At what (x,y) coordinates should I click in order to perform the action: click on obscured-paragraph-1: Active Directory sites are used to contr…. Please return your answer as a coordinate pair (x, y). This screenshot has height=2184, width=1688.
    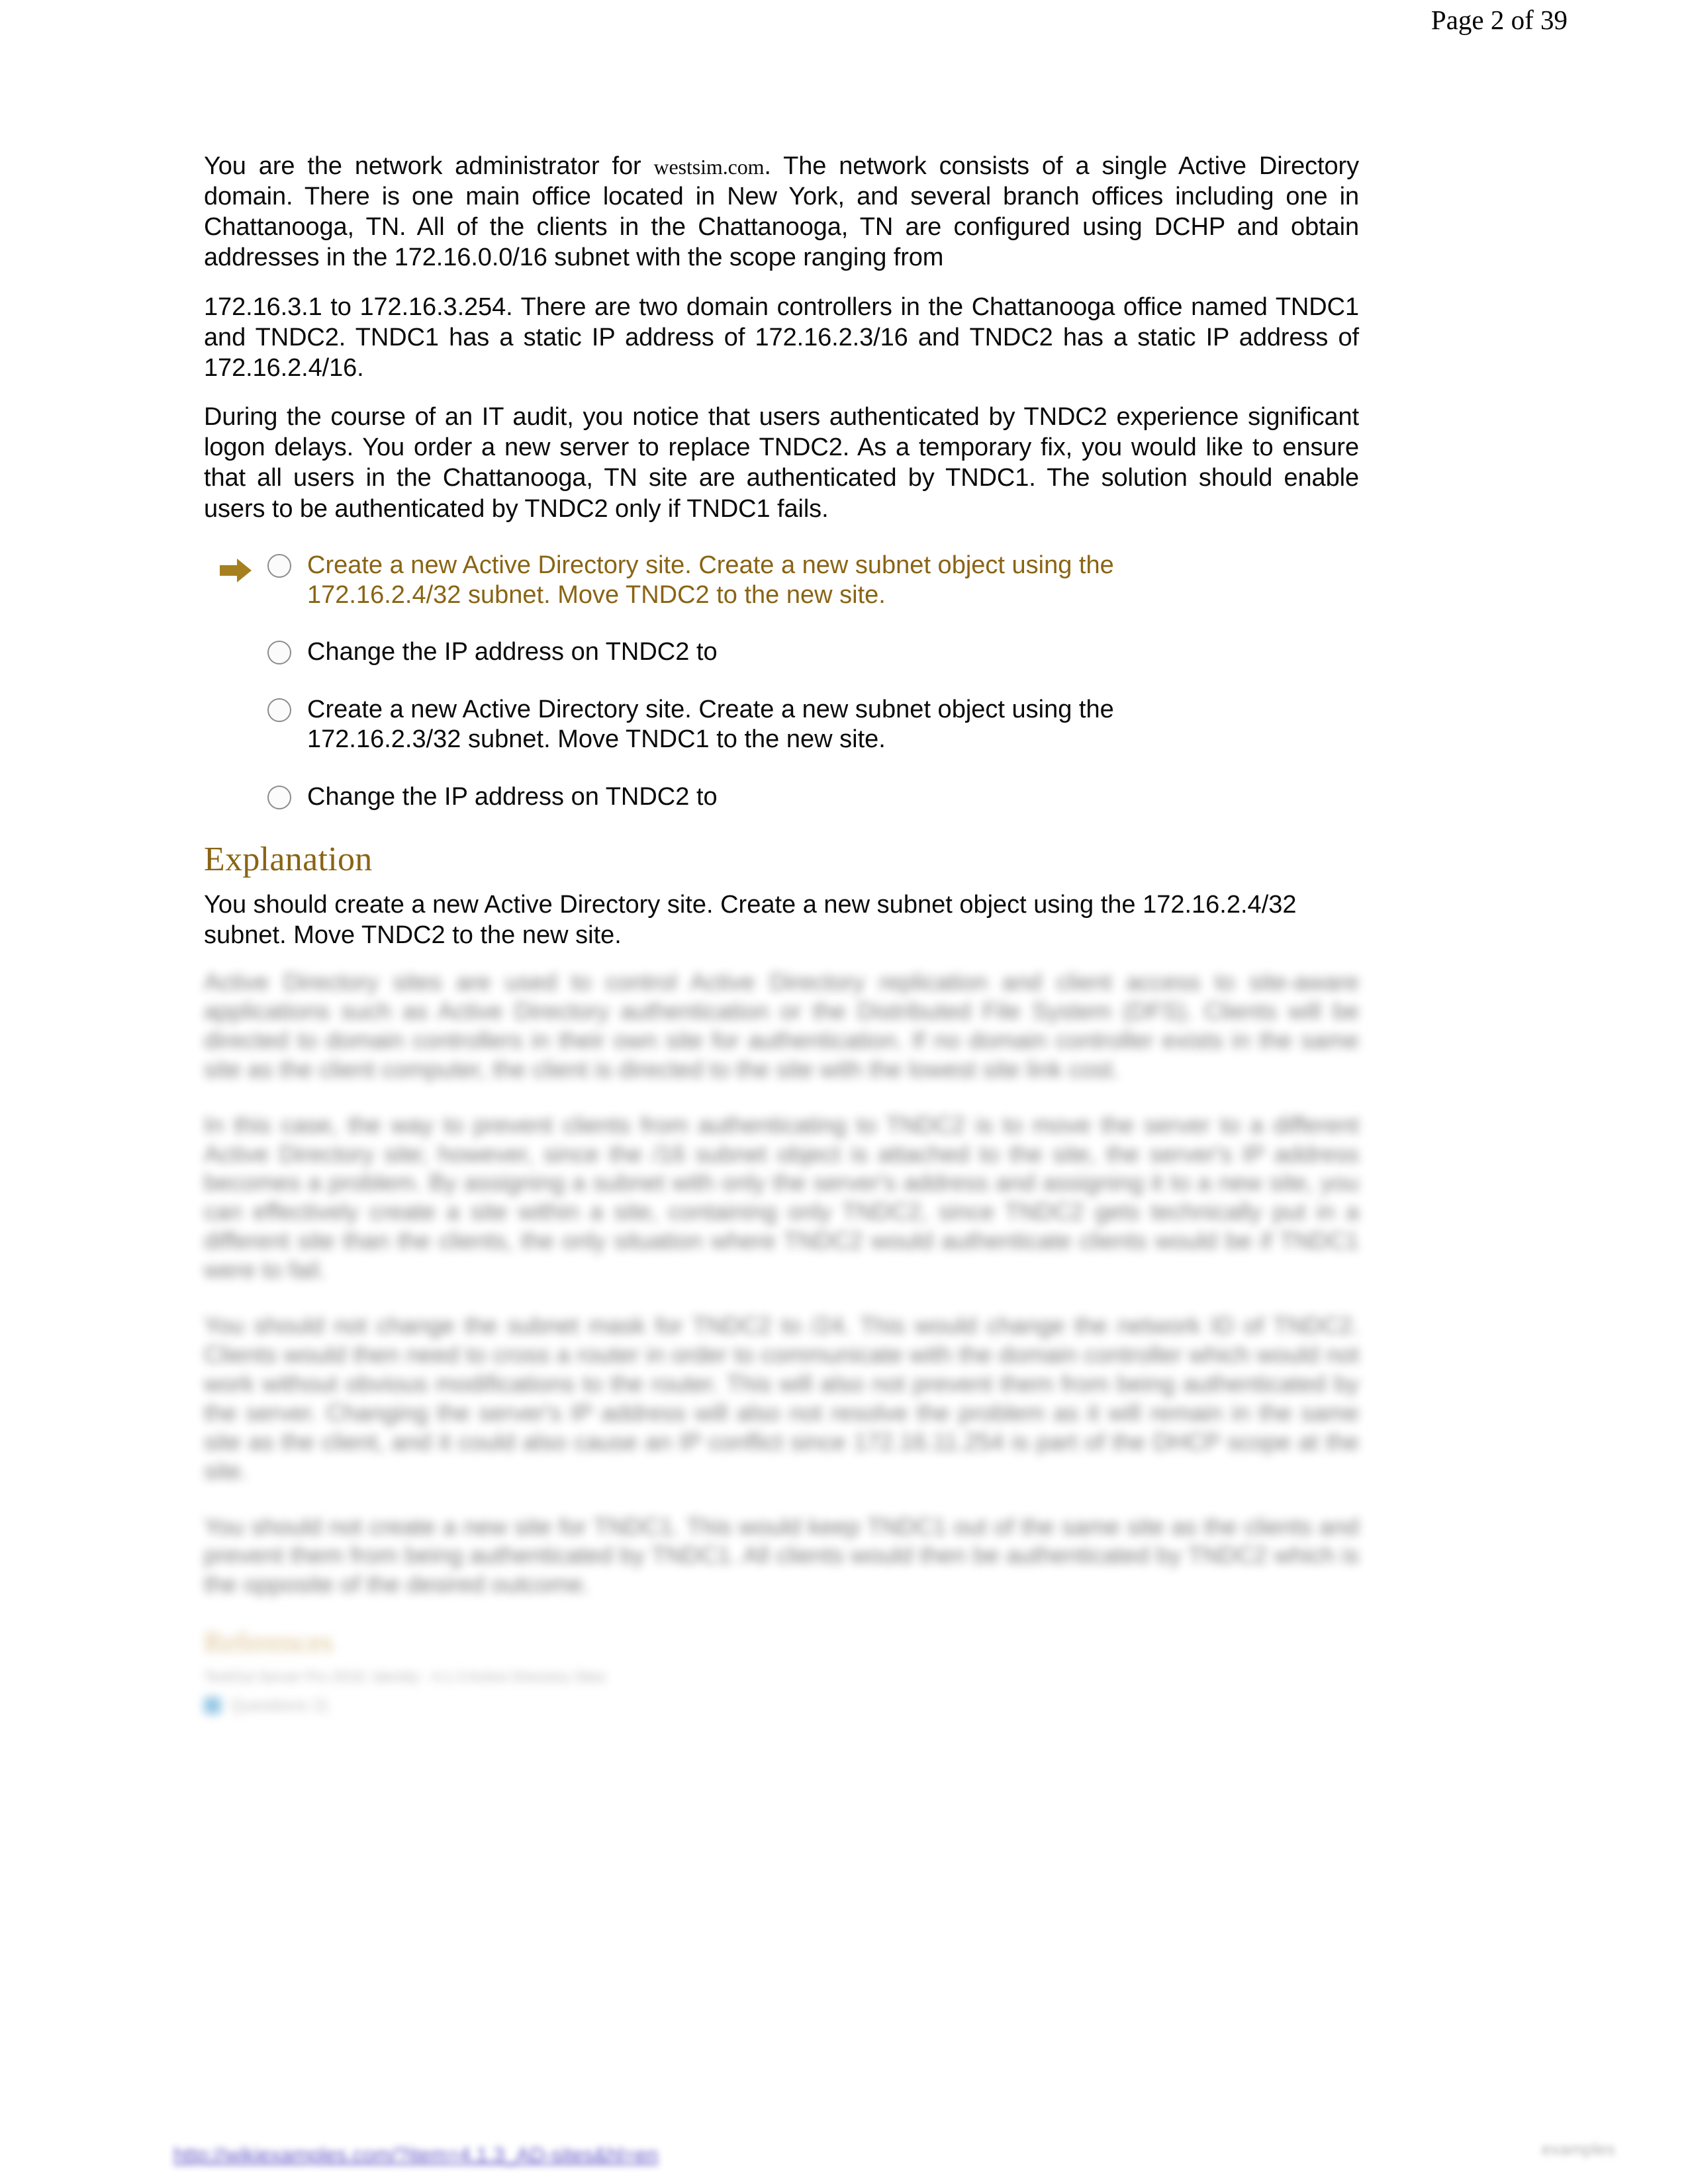
    Looking at the image, I should click on (781, 1025).